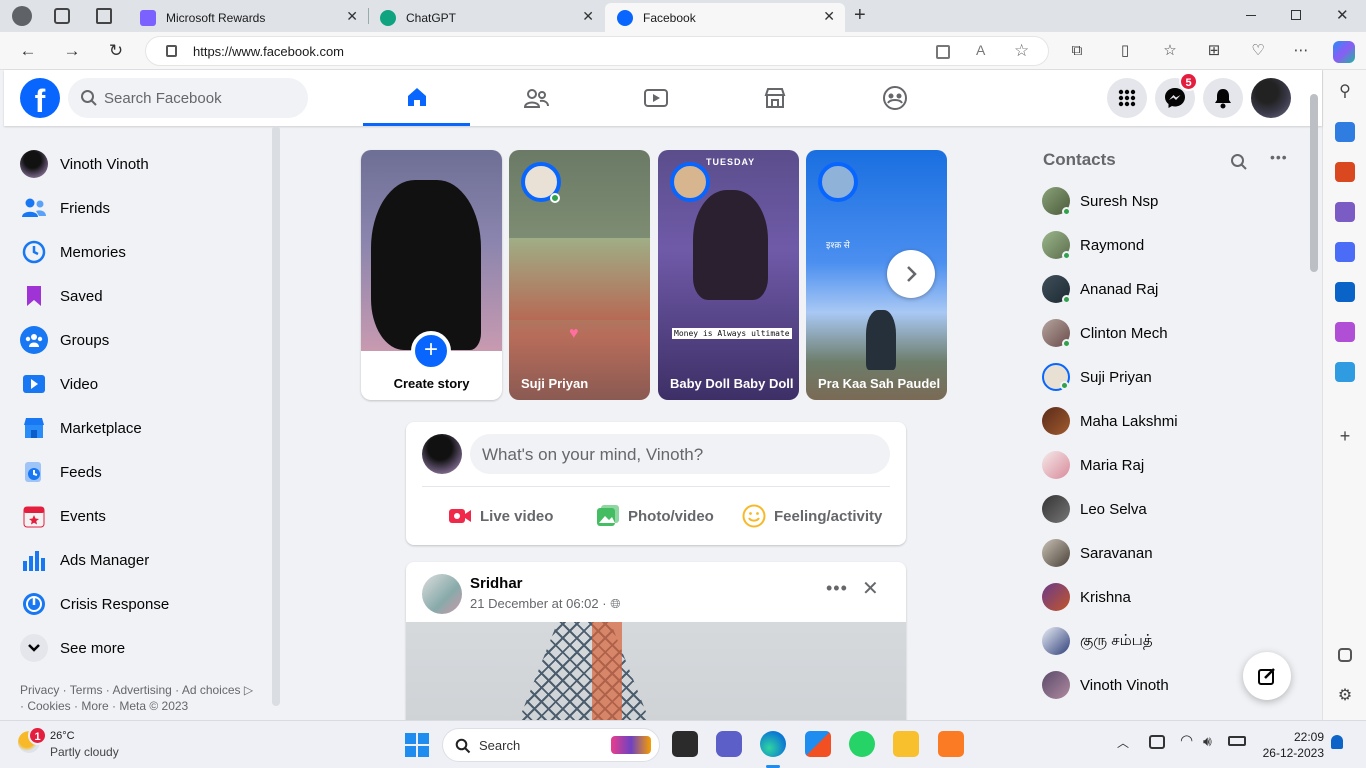 The height and width of the screenshot is (768, 1366). Describe the element at coordinates (656, 672) in the screenshot. I see `post-image` at that location.